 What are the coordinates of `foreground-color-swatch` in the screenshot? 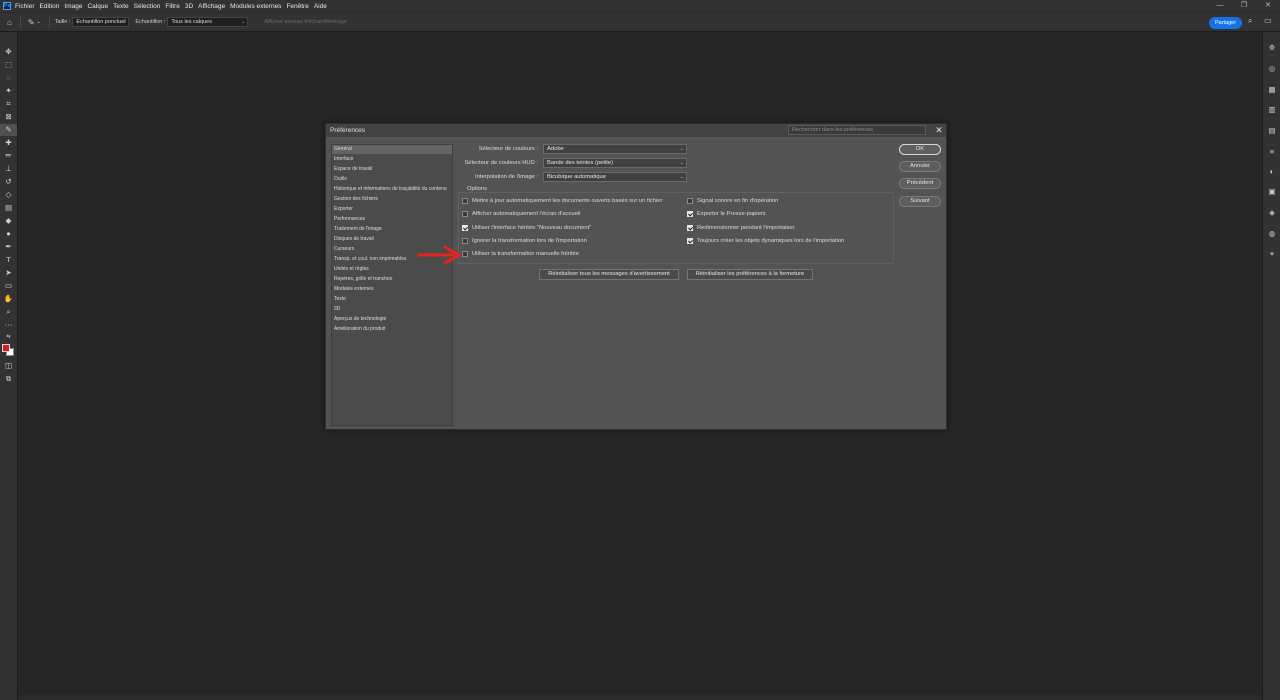 It's located at (6, 348).